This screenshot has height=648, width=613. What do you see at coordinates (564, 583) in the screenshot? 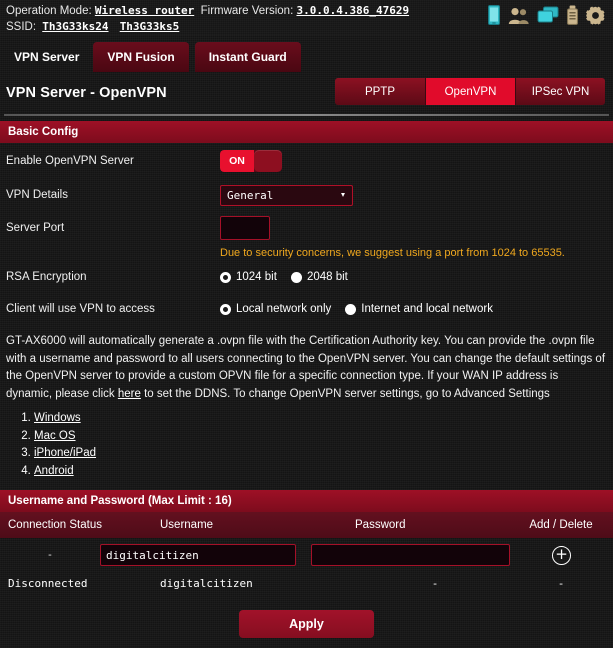
I see `row-delete-action: -` at bounding box center [564, 583].